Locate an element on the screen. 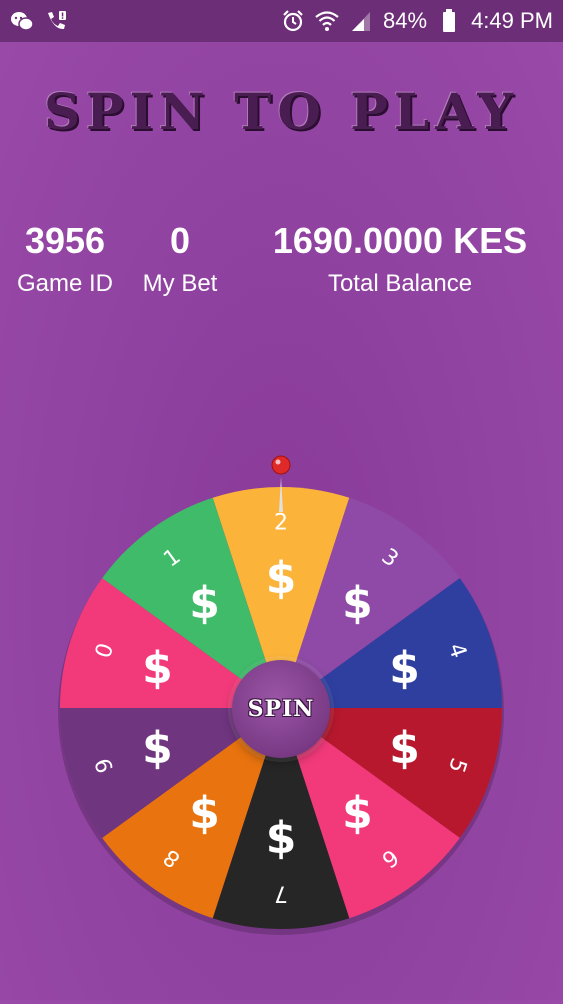  segment-number: 2 is located at coordinates (281, 523).